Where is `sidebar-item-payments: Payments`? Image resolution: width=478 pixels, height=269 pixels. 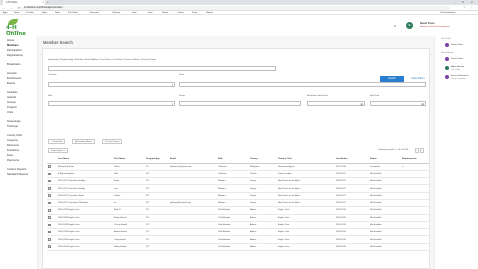 sidebar-item-payments: Payments is located at coordinates (13, 160).